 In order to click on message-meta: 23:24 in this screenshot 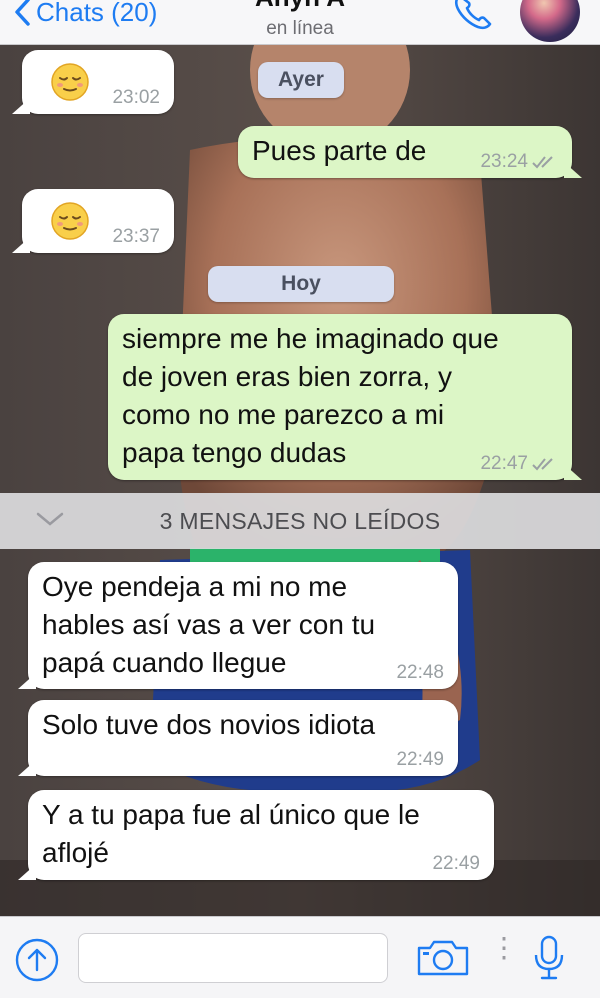, I will do `click(519, 162)`.